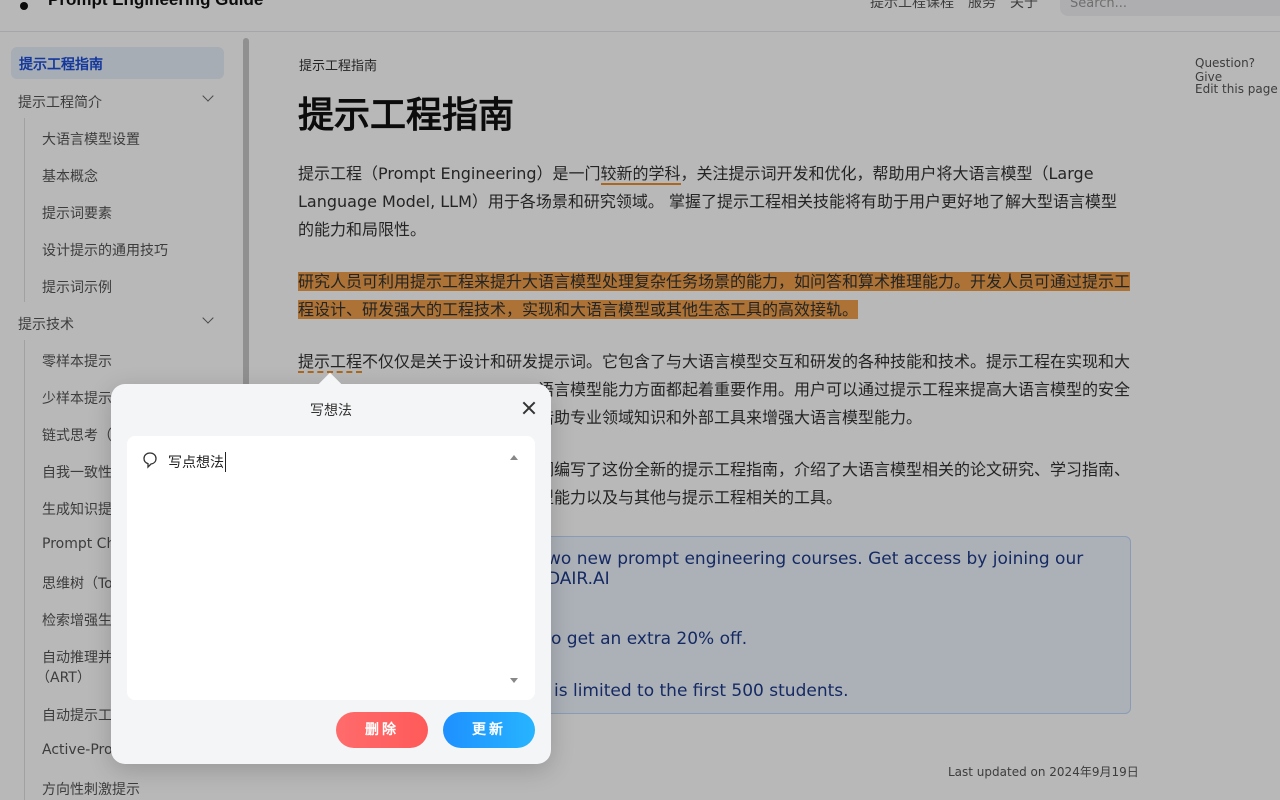 This screenshot has width=1280, height=800. Describe the element at coordinates (197, 462) in the screenshot. I see `textarea-value: 写点想法` at that location.